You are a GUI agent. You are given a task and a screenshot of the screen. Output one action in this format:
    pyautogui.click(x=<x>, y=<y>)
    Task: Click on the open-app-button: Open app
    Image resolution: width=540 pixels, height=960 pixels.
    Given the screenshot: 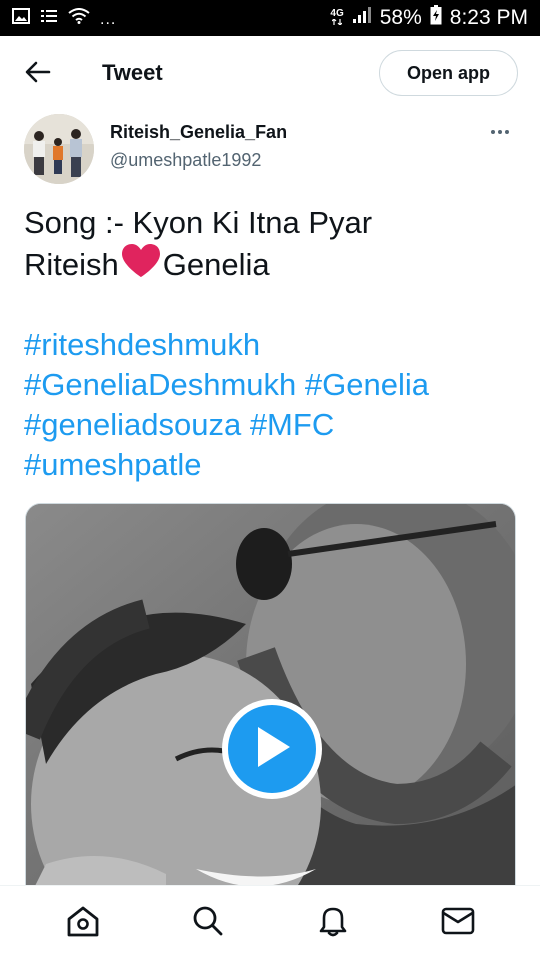 What is the action you would take?
    pyautogui.click(x=448, y=73)
    